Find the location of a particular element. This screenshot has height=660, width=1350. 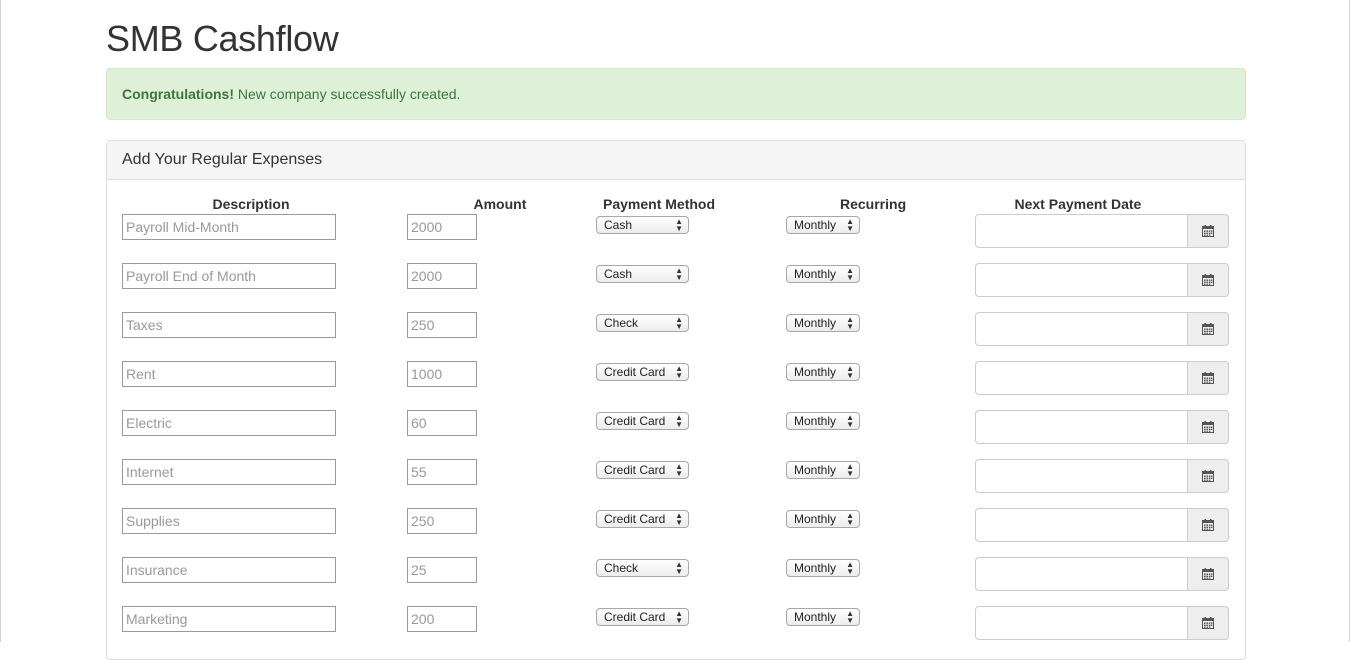

expense-row: Marketing 200 Credit Card ▲ ▼ Monthly ▲ ▼ is located at coordinates (677, 626).